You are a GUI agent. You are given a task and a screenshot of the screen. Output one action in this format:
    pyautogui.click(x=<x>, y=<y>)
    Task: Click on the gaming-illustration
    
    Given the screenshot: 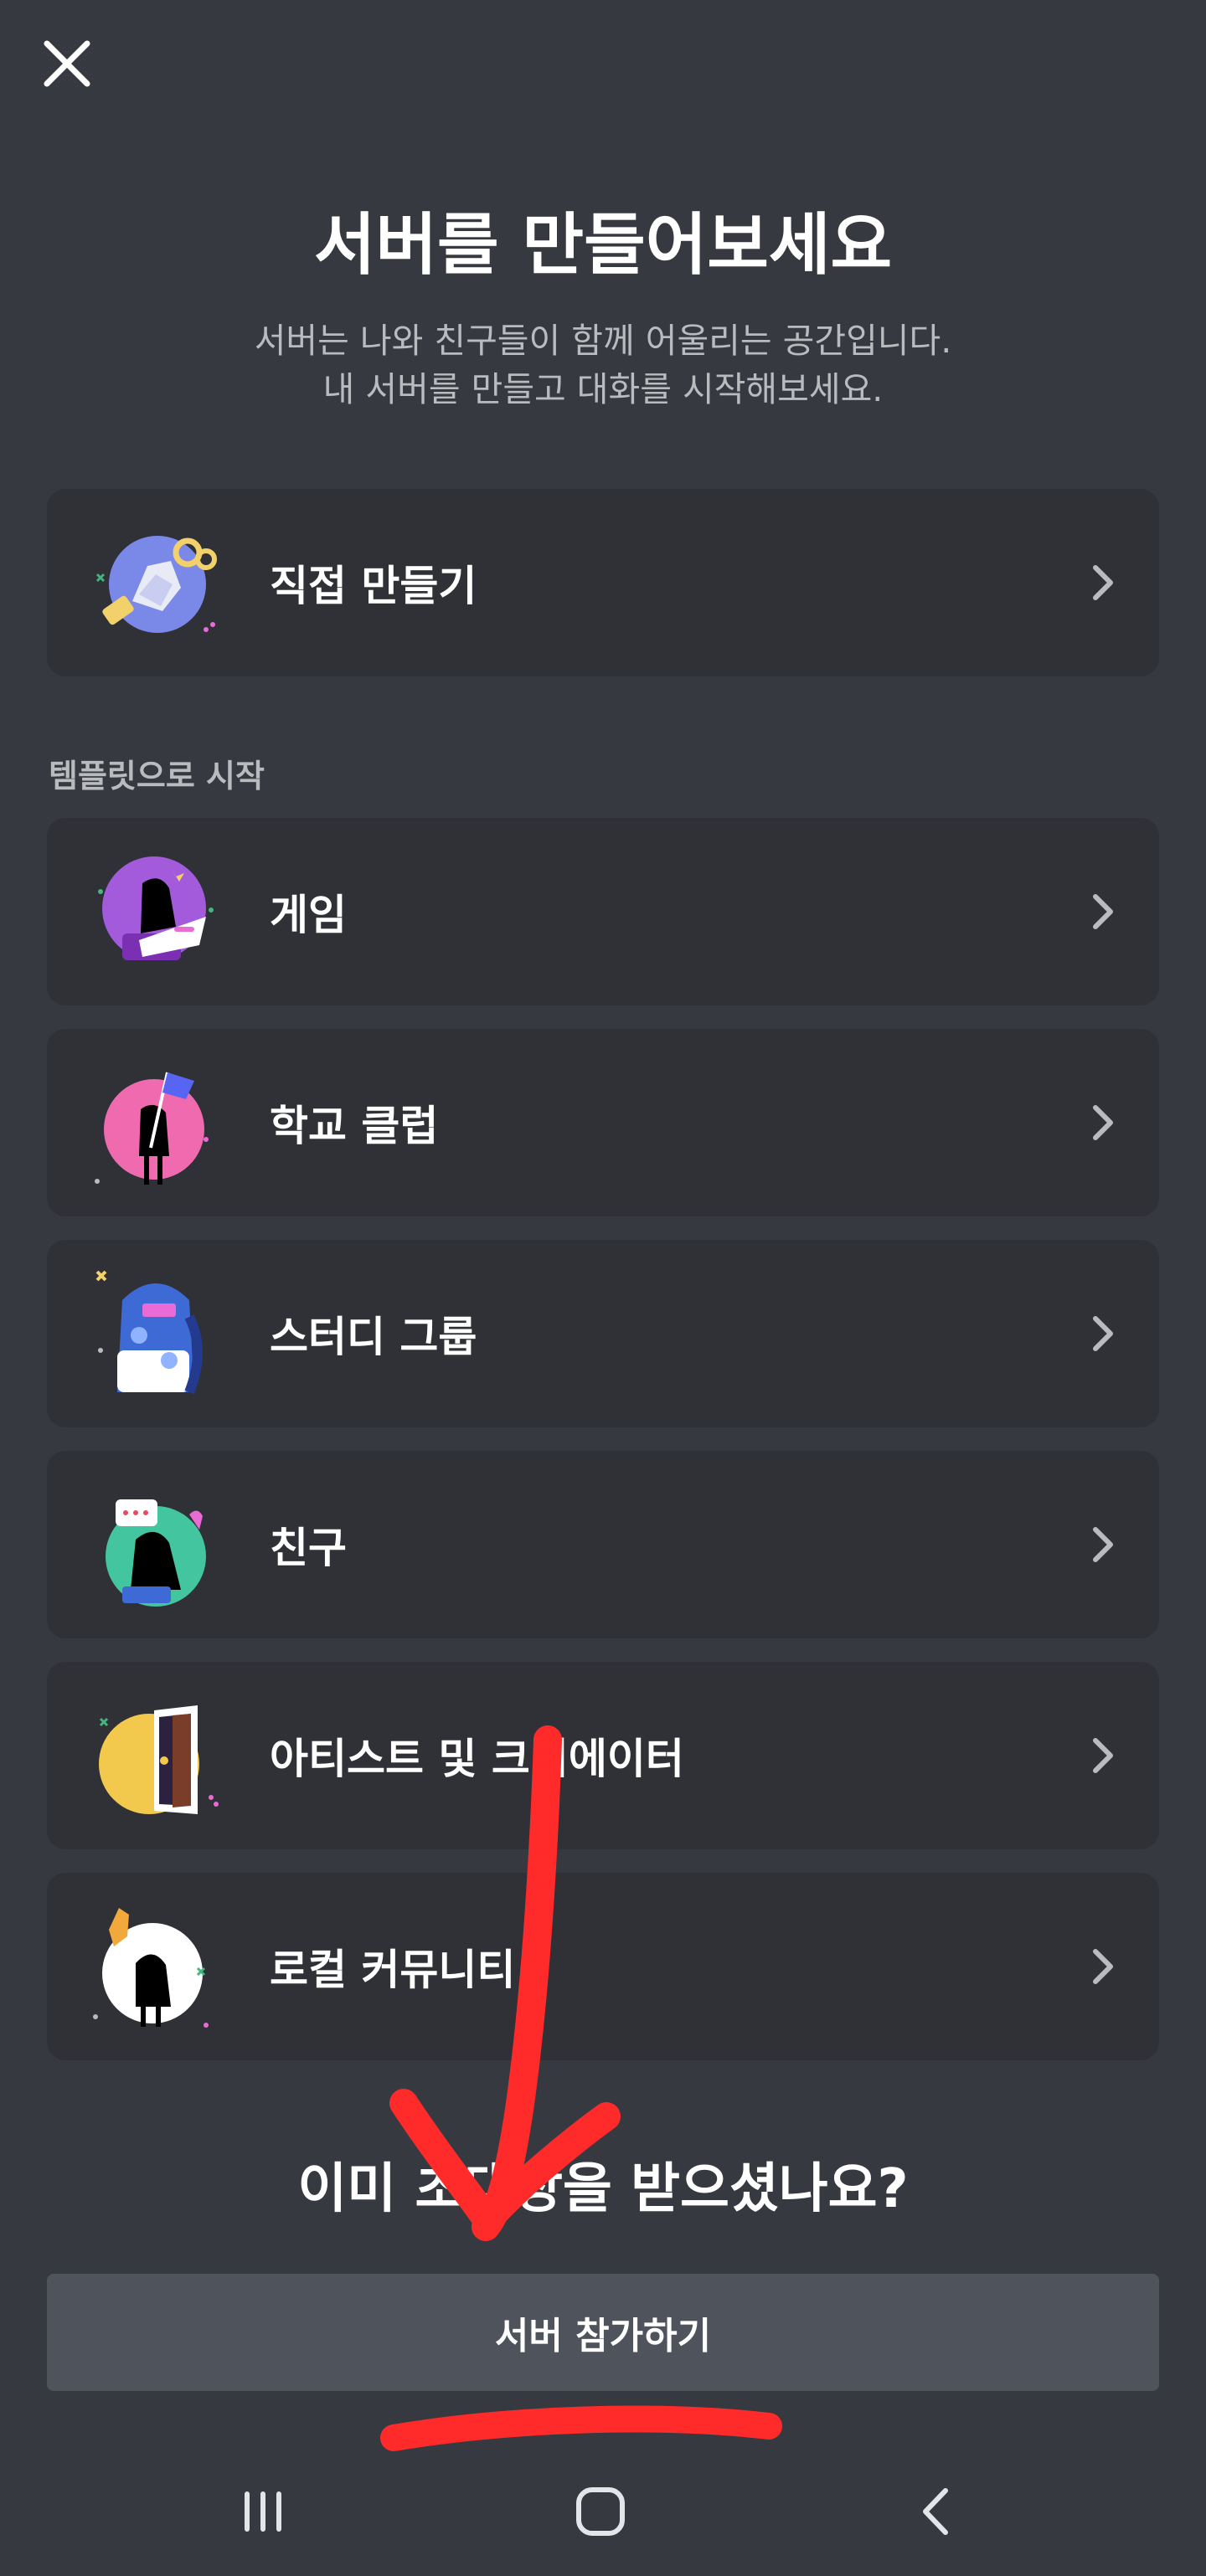 What is the action you would take?
    pyautogui.click(x=156, y=908)
    